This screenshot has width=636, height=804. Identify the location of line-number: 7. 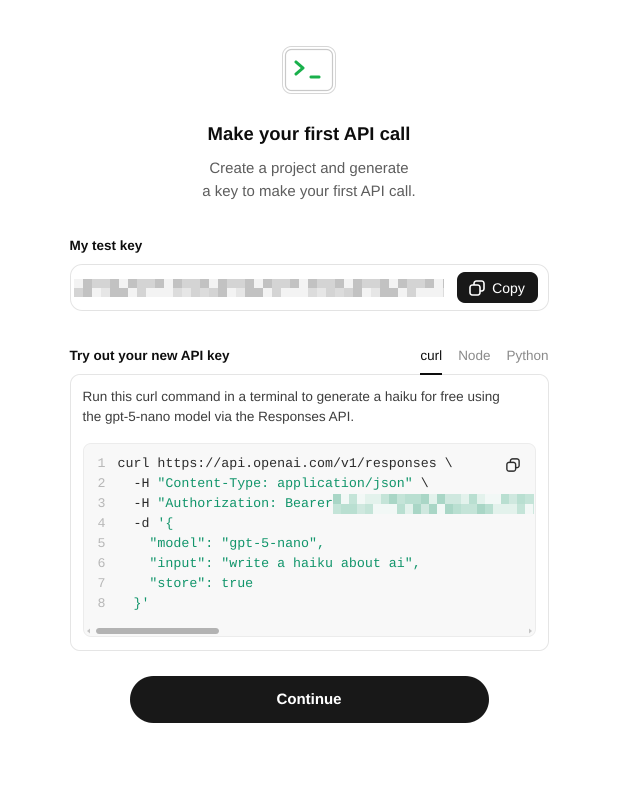
(101, 584).